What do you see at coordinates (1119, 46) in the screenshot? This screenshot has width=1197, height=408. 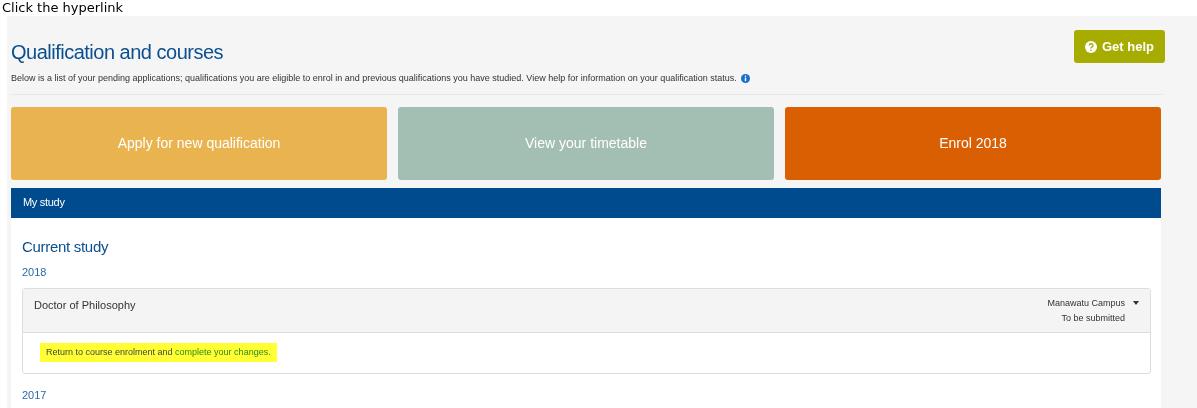 I see `get-help-button: Get help` at bounding box center [1119, 46].